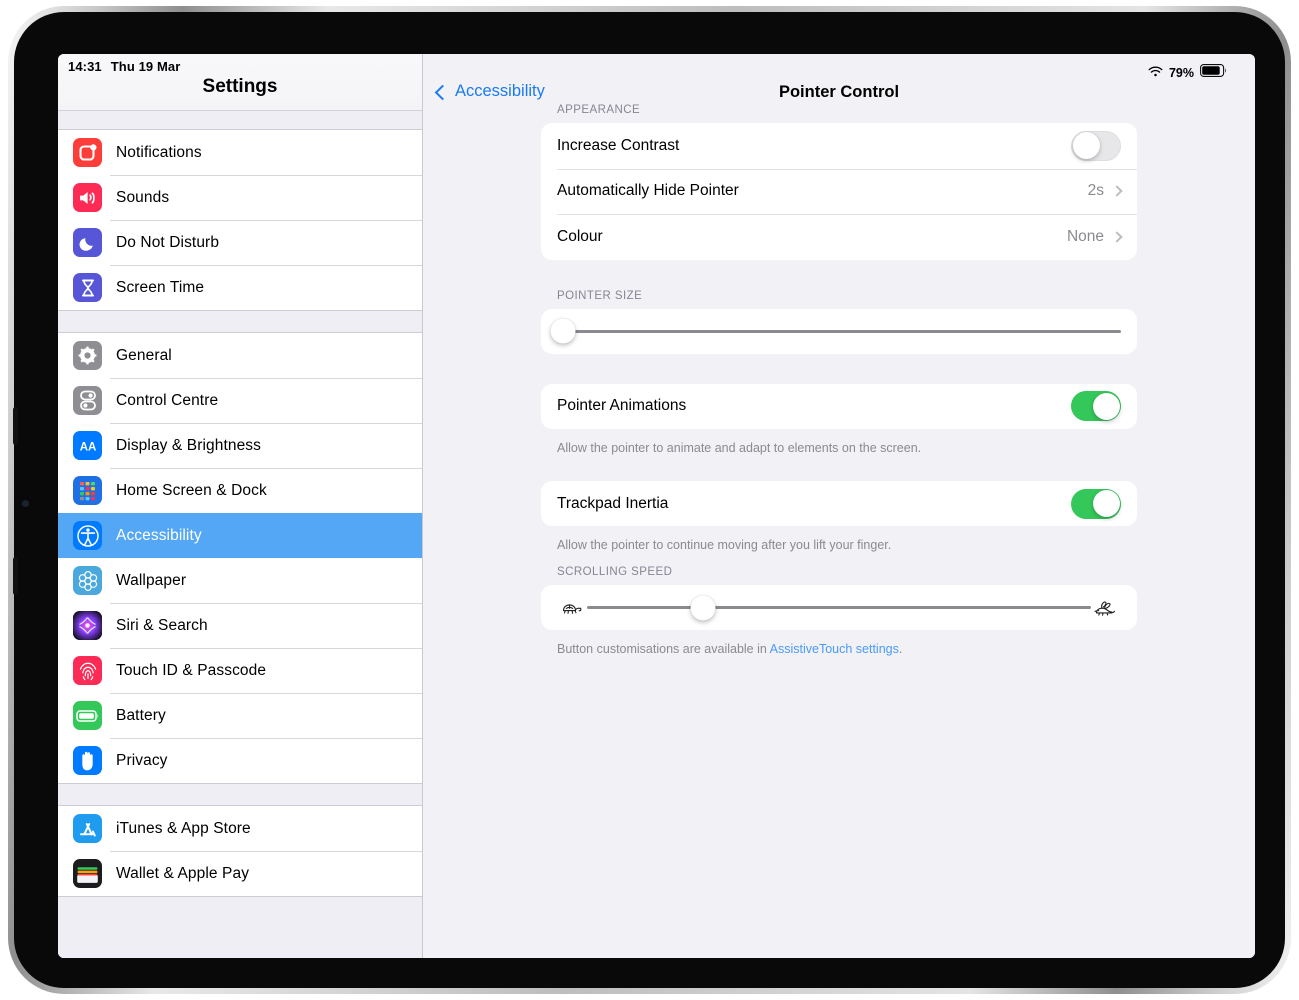 The image size is (1299, 1000). What do you see at coordinates (599, 110) in the screenshot?
I see `appearance-section-header: APPEARANCE` at bounding box center [599, 110].